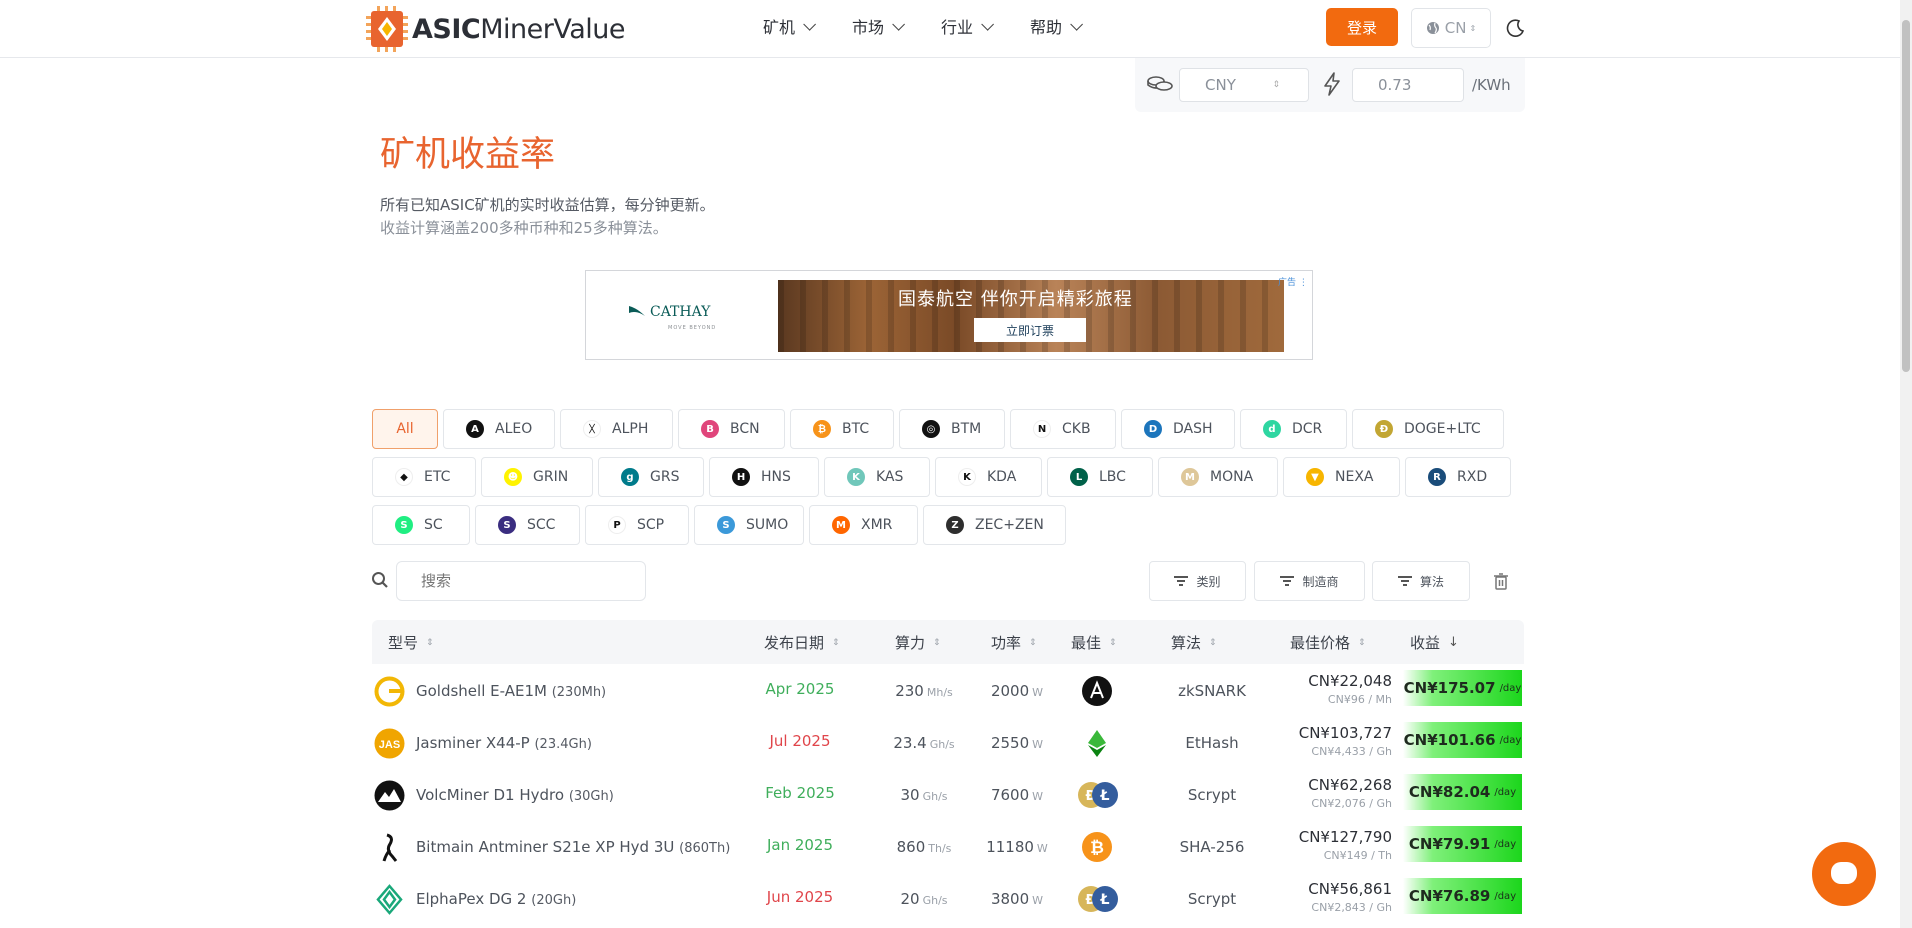  What do you see at coordinates (1218, 477) in the screenshot?
I see `coin-filter-mona: M MONA` at bounding box center [1218, 477].